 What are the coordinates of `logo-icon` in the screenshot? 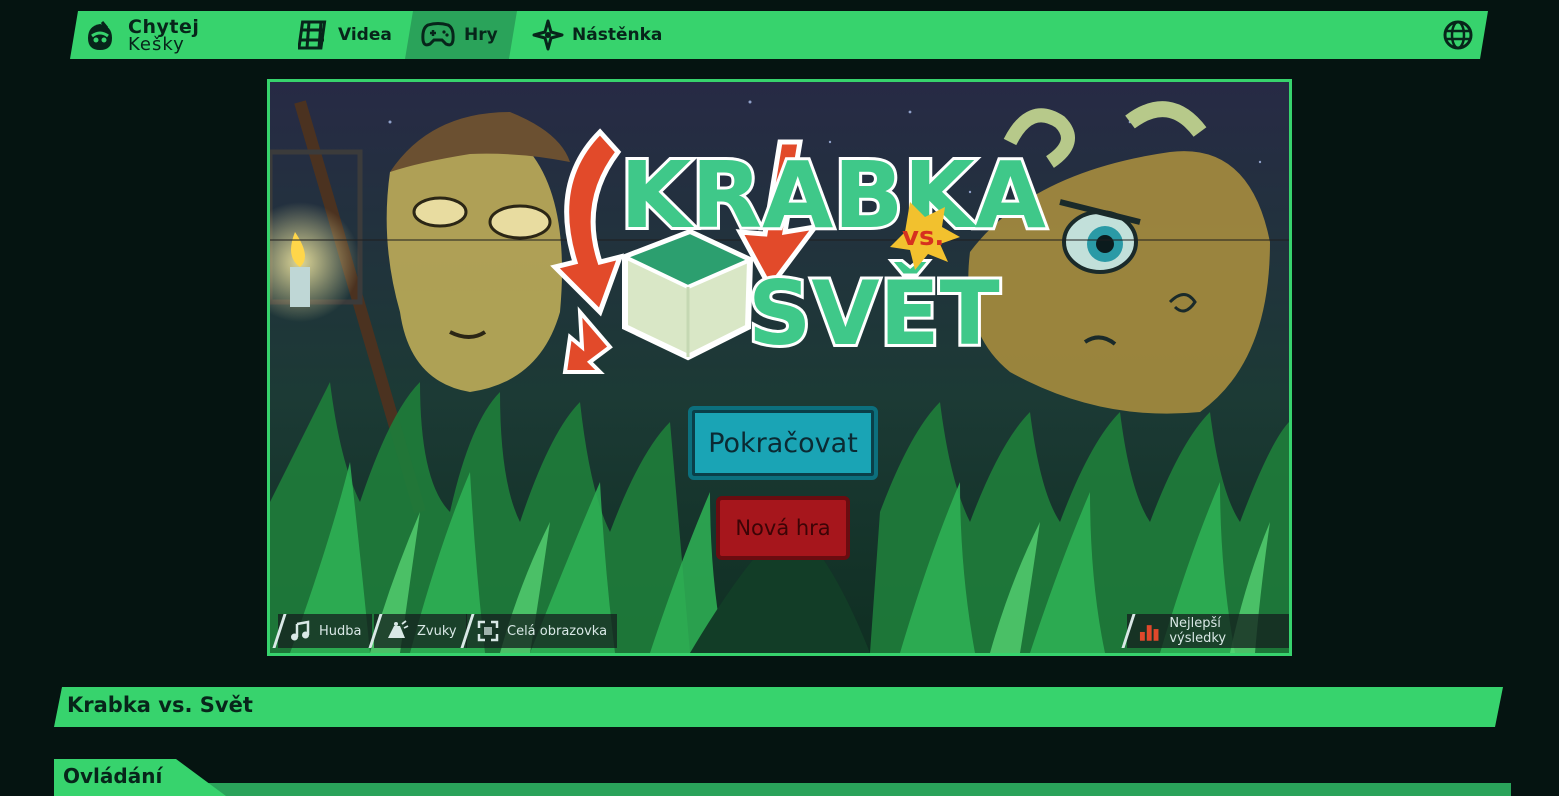 It's located at (100, 36).